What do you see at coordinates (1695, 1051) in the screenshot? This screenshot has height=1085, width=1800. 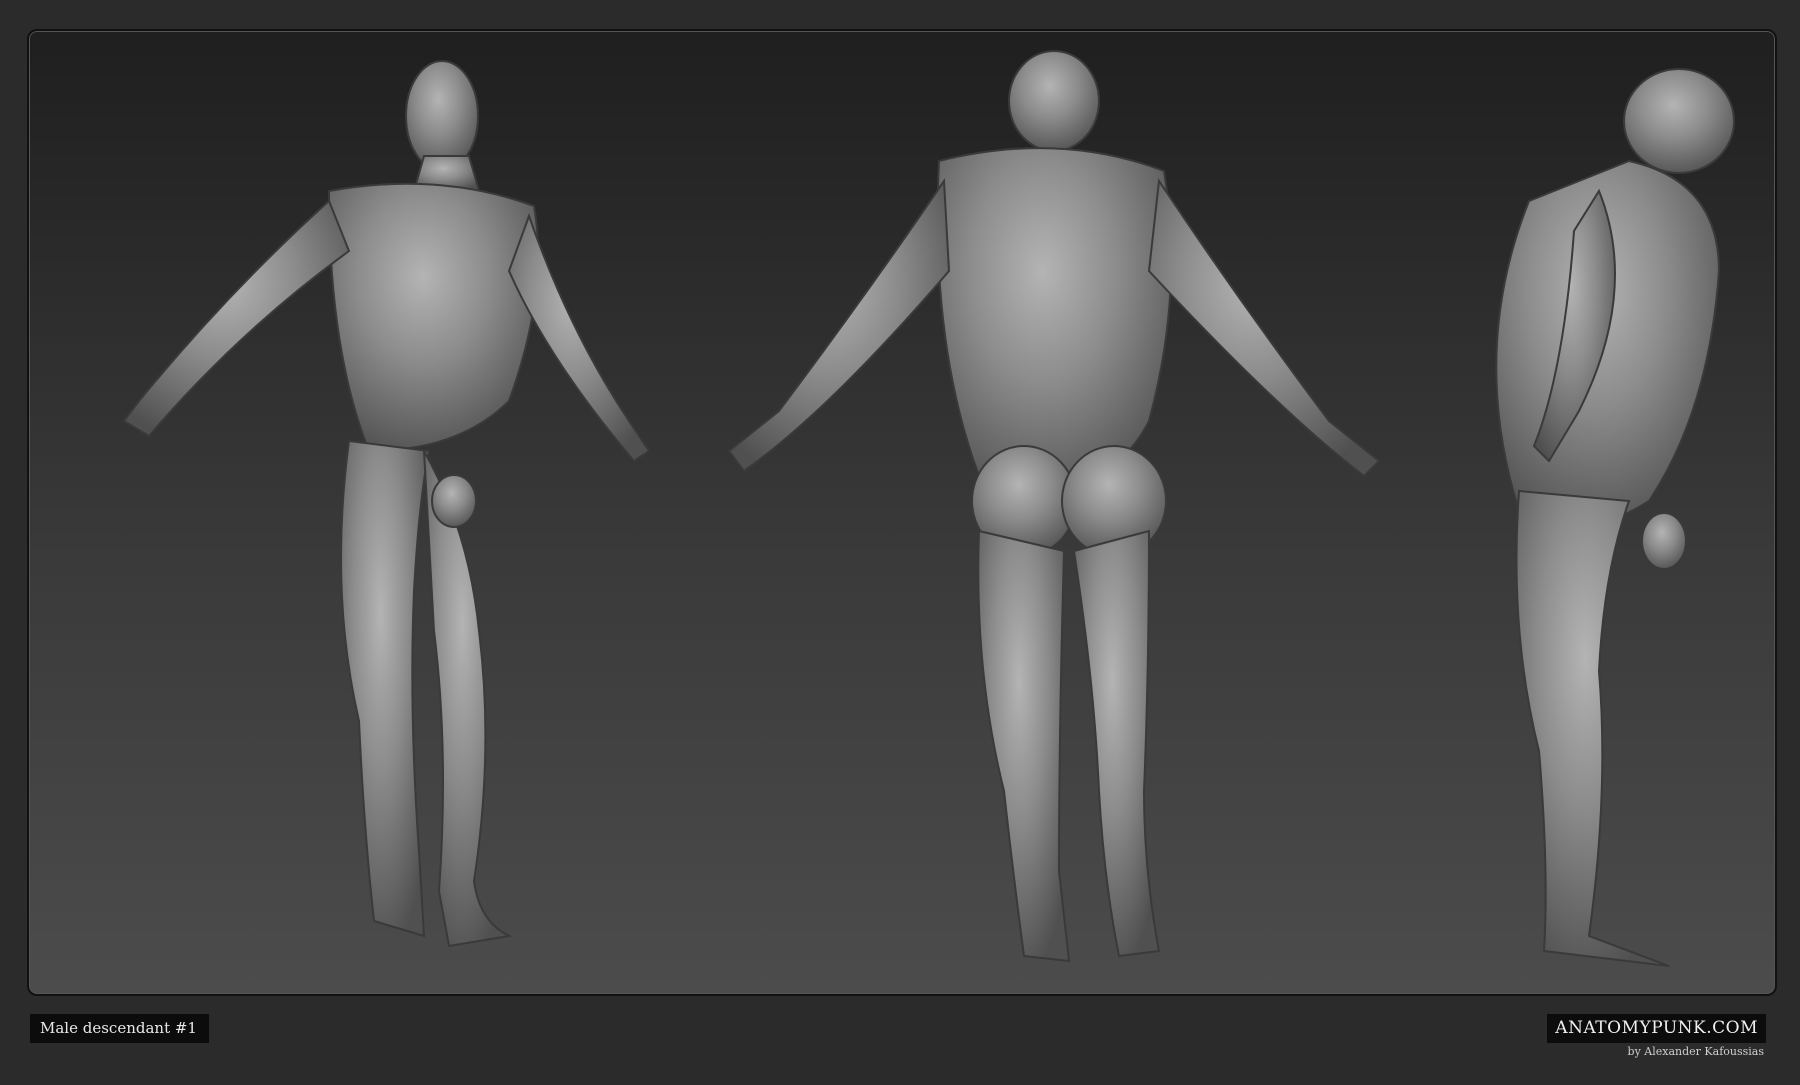 I see `author-credit: by Alexander Kafoussias` at bounding box center [1695, 1051].